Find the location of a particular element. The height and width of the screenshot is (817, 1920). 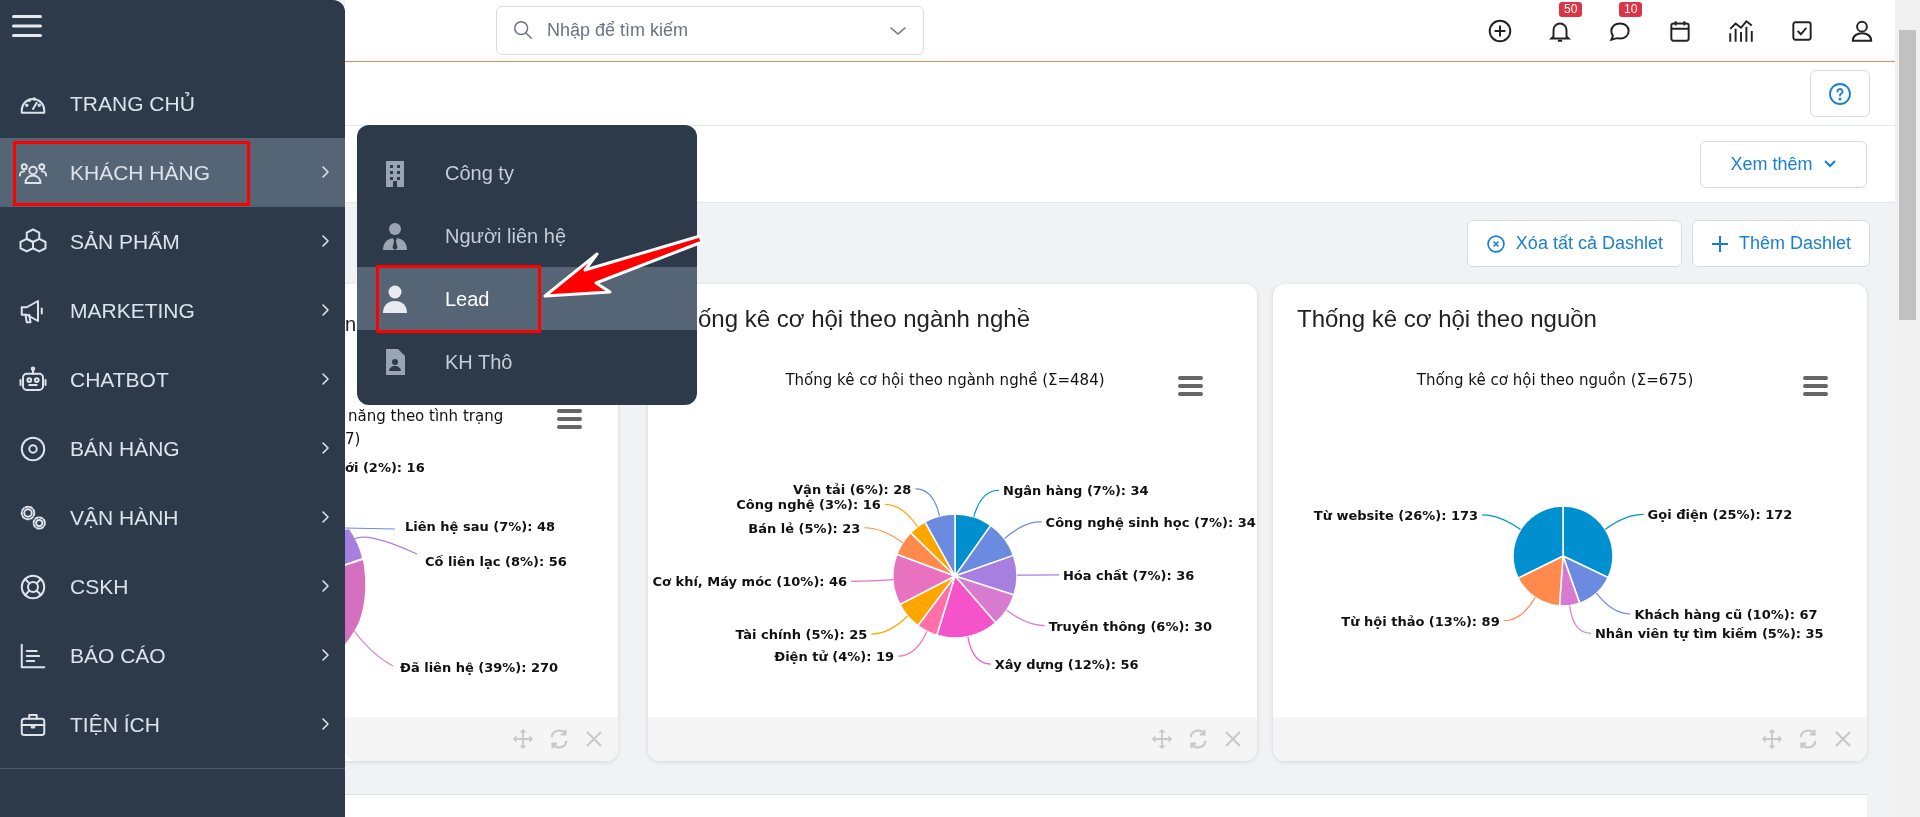

data-label: Liên hệ sau (7%): 48 is located at coordinates (480, 526).